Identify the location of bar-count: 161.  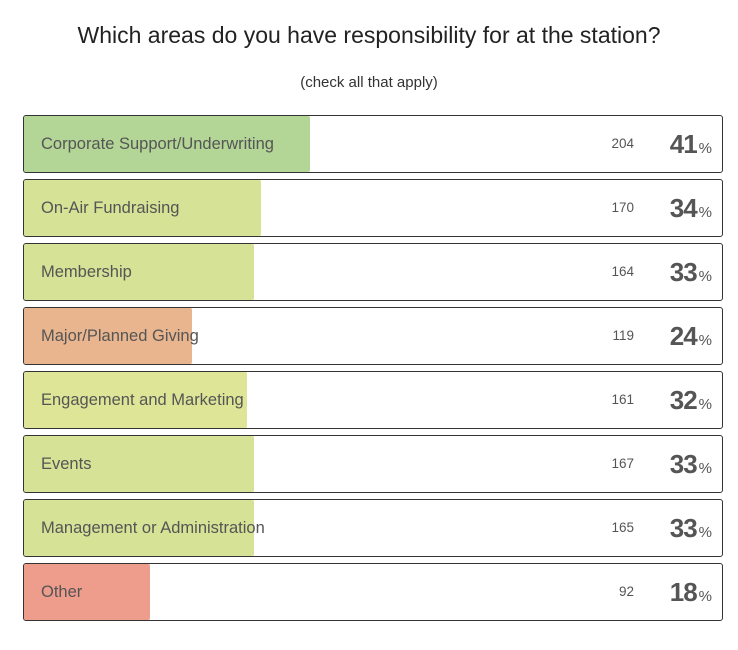
(622, 399).